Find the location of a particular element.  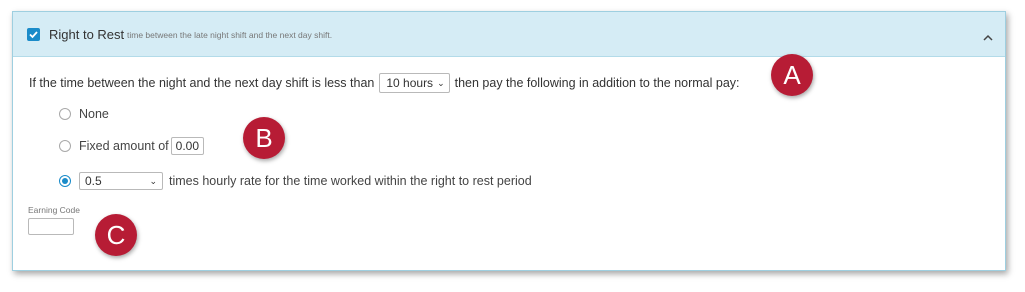

earning-code-input is located at coordinates (51, 226).